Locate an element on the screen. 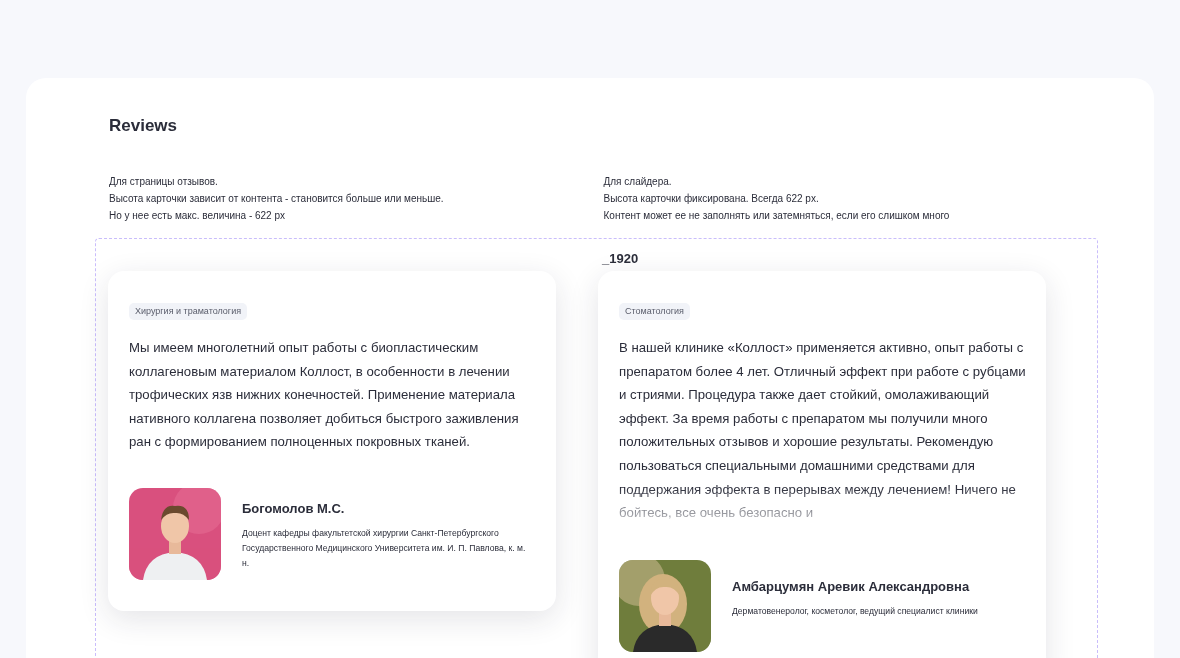 The image size is (1180, 658). note-text: Контент может ее не заполнять или затемняться, если его слишком много is located at coordinates (777, 216).